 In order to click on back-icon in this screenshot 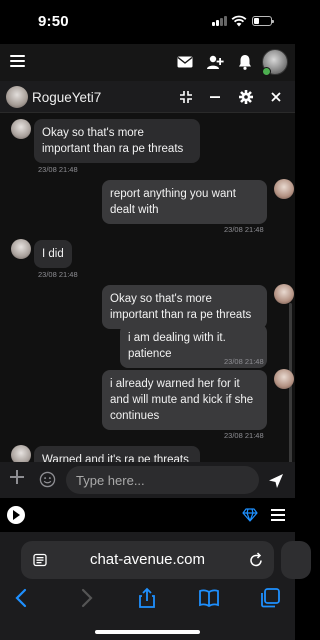, I will do `click(22, 598)`.